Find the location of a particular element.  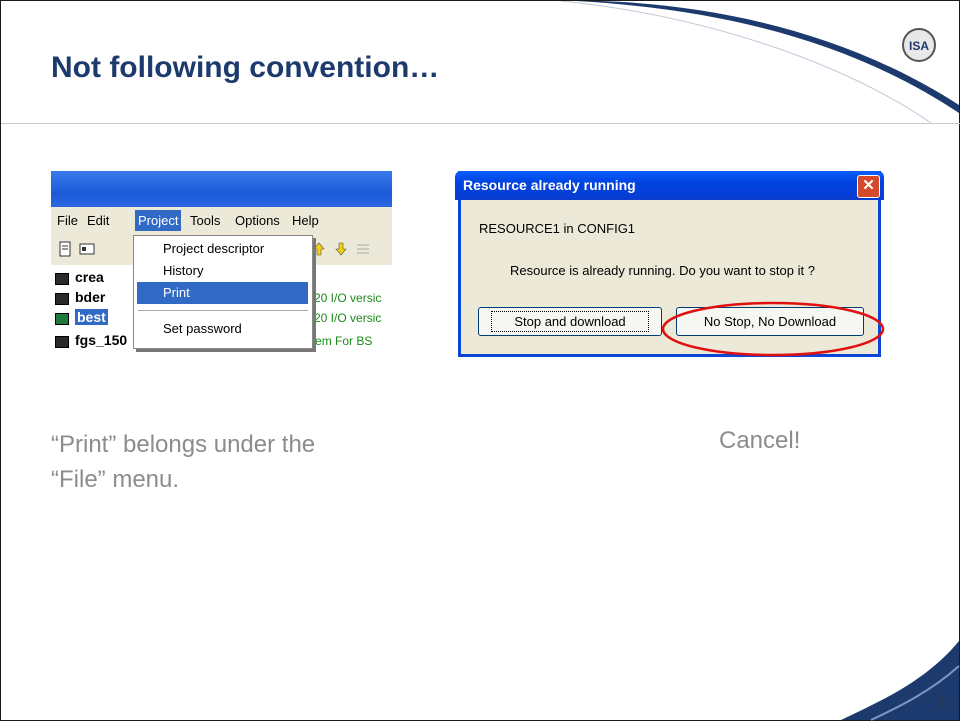

menu-item-print: Print is located at coordinates (222, 293).